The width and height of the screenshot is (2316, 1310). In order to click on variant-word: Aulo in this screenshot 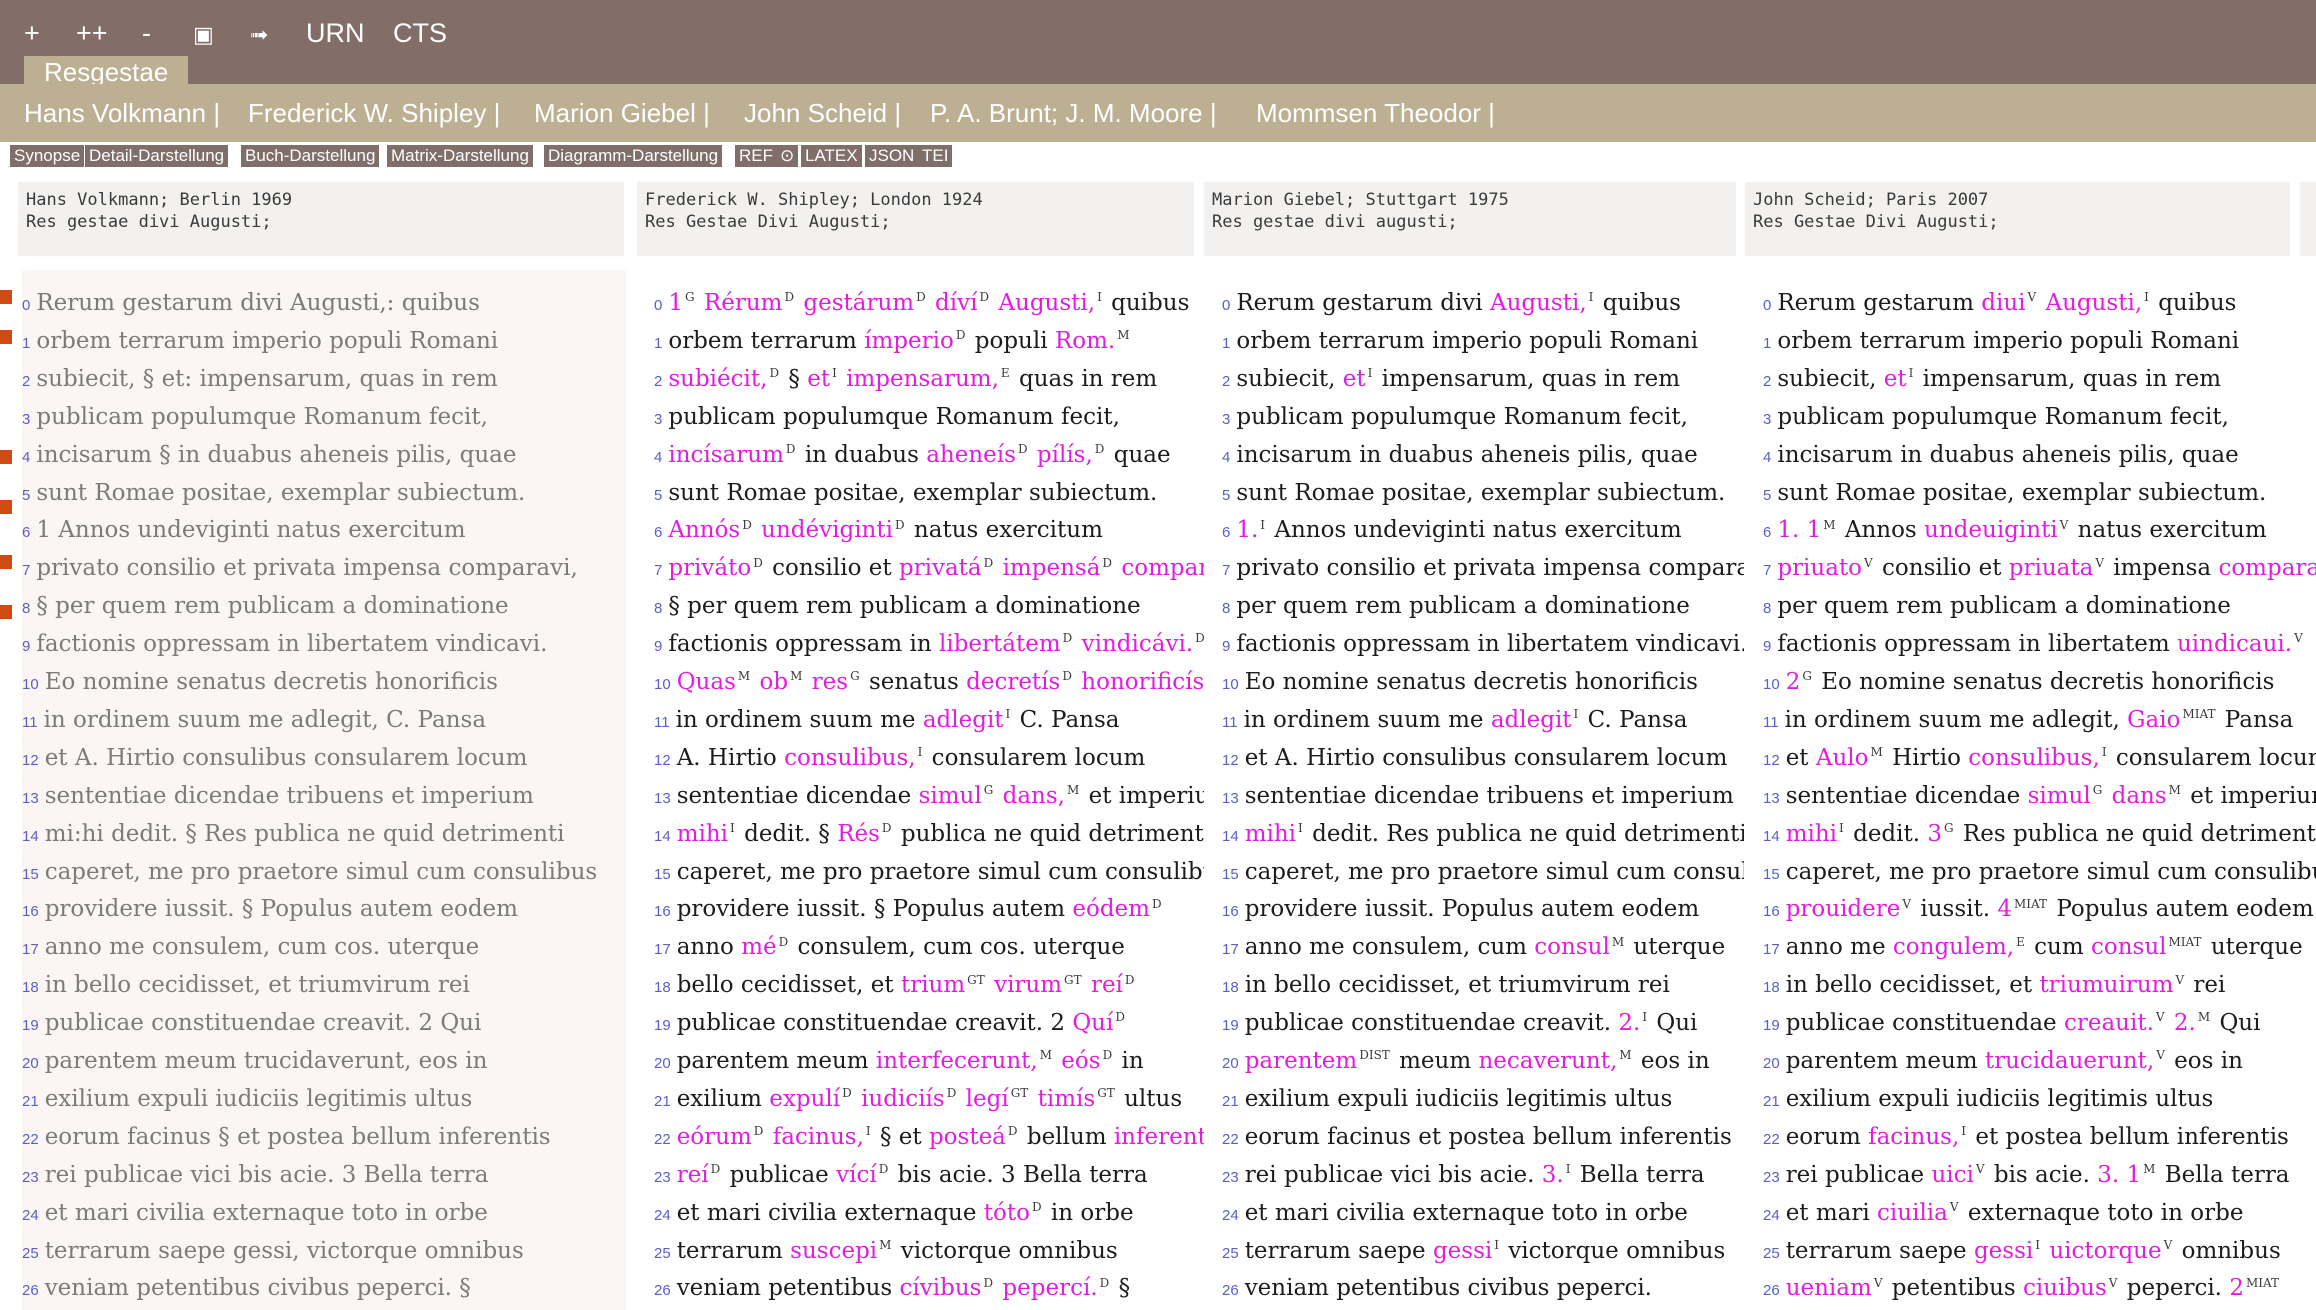, I will do `click(1842, 758)`.